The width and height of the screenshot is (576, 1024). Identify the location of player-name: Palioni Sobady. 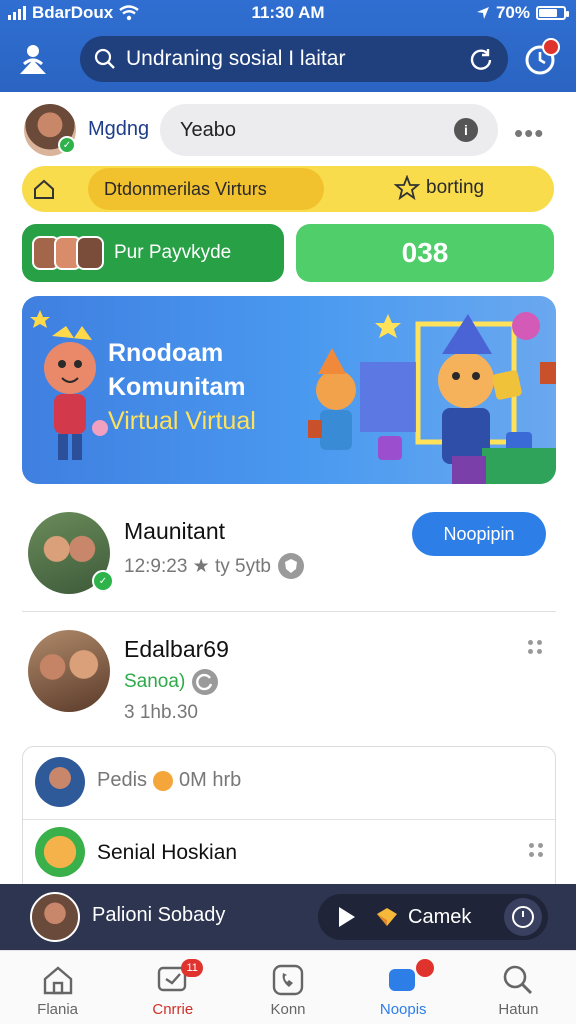
(159, 915).